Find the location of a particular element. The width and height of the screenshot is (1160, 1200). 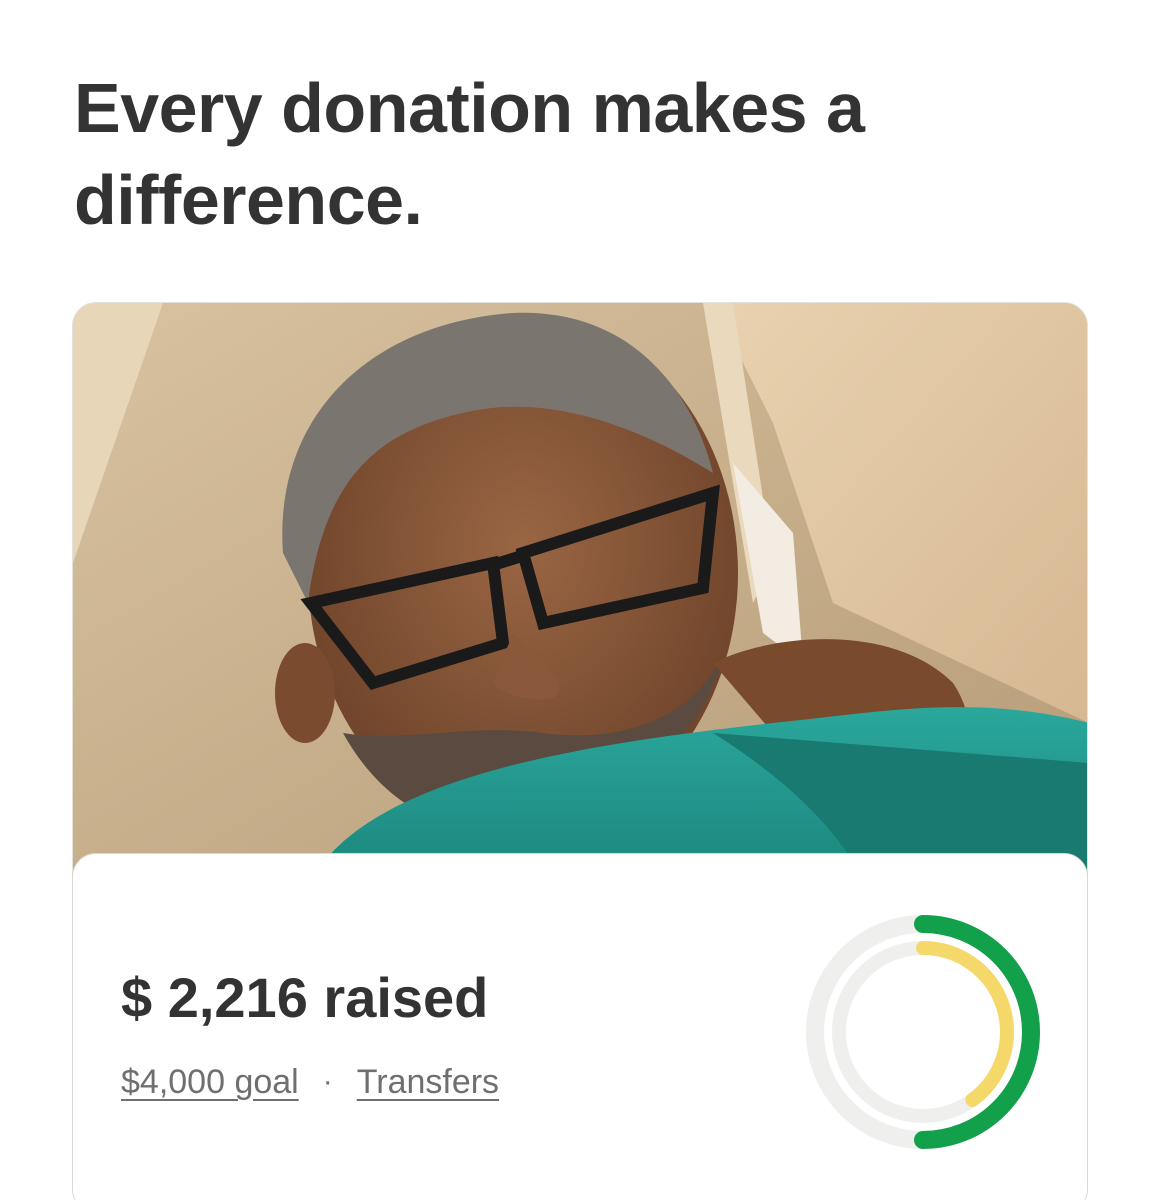

transfers-link: Transfers is located at coordinates (428, 1082).